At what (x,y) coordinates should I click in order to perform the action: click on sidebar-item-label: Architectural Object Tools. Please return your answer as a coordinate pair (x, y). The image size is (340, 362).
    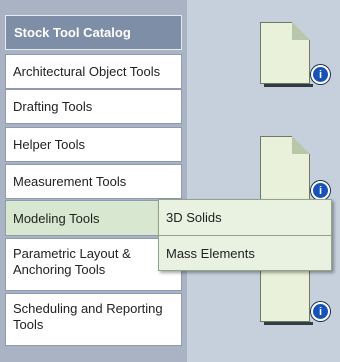
    Looking at the image, I should click on (87, 71).